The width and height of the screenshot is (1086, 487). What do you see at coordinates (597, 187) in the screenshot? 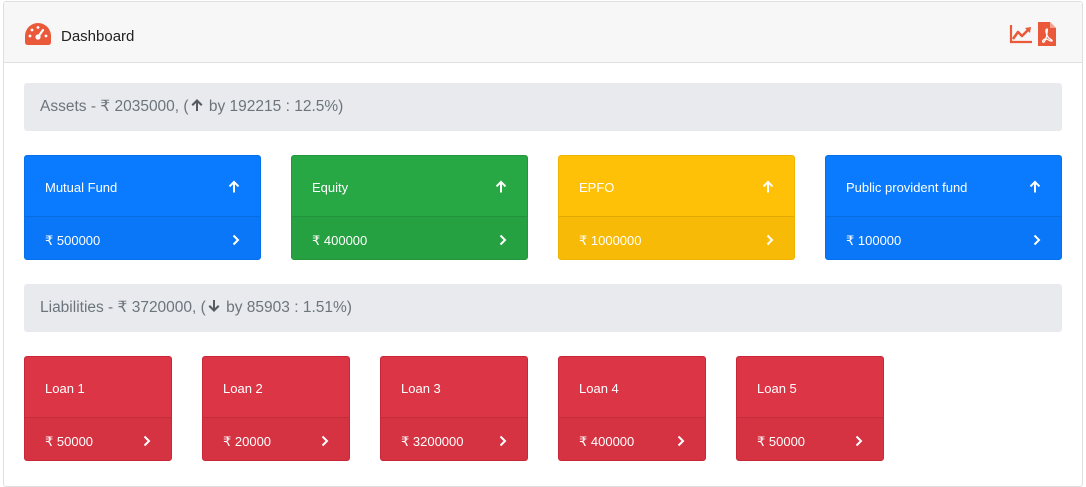
I see `card-label: EPFO` at bounding box center [597, 187].